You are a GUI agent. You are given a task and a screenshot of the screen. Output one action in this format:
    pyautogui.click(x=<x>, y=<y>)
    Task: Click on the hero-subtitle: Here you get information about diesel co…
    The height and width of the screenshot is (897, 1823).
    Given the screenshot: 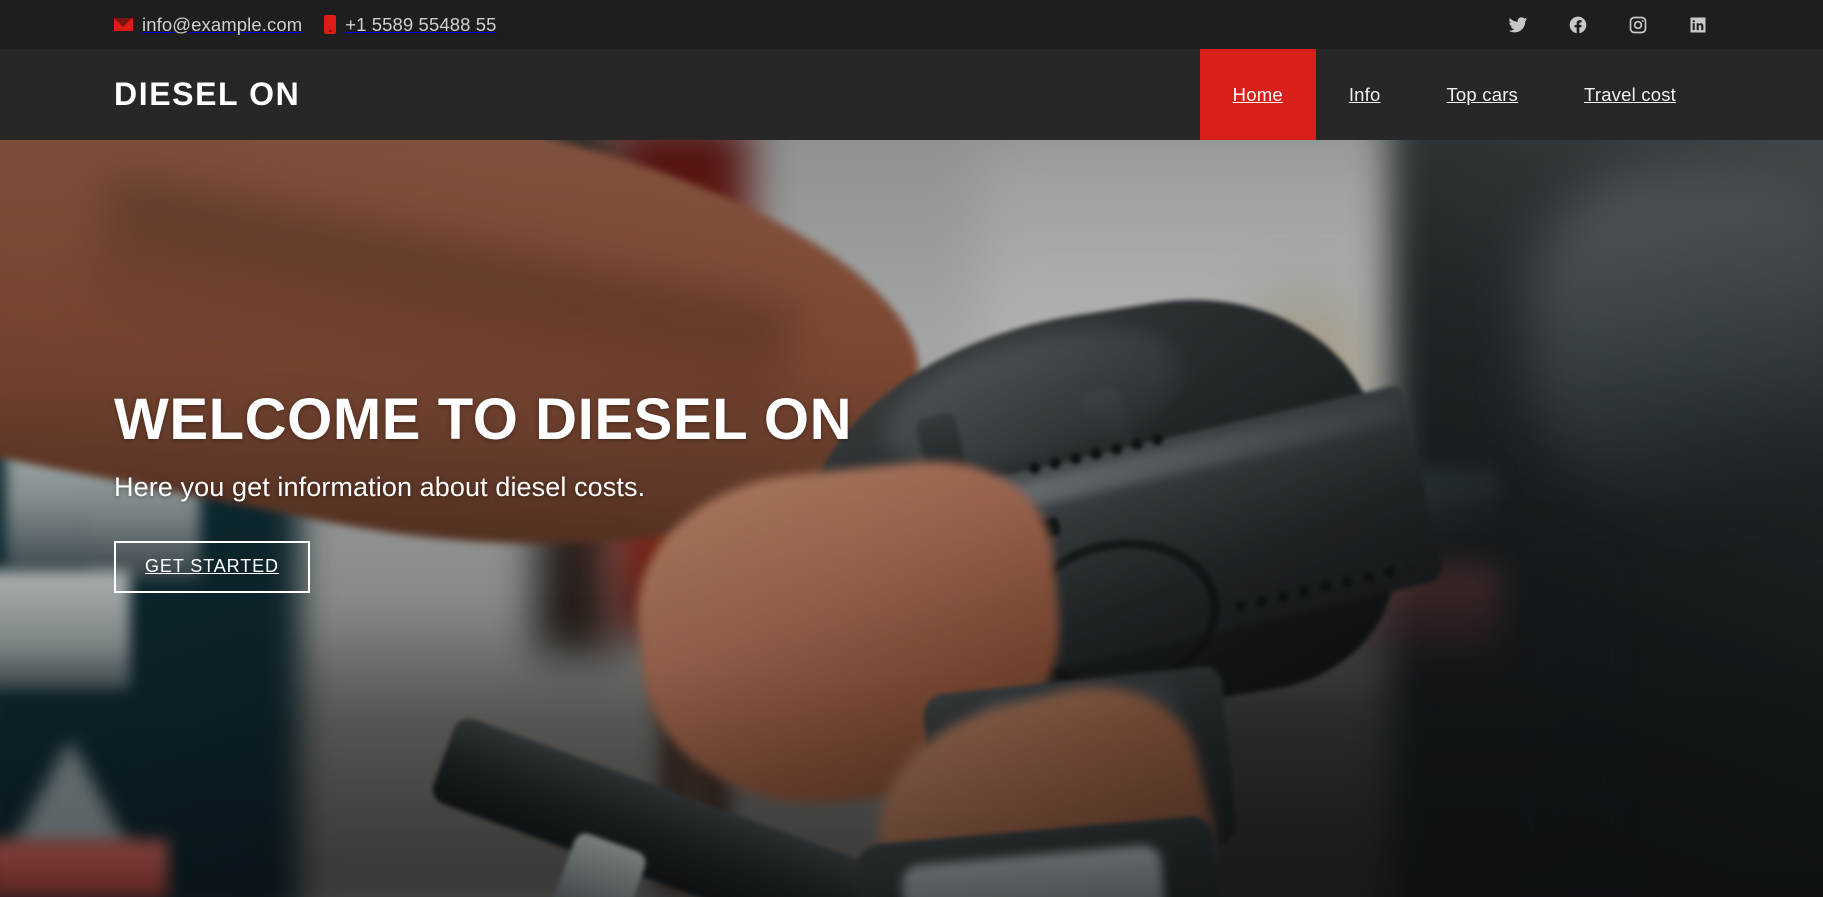 What is the action you would take?
    pyautogui.click(x=380, y=486)
    